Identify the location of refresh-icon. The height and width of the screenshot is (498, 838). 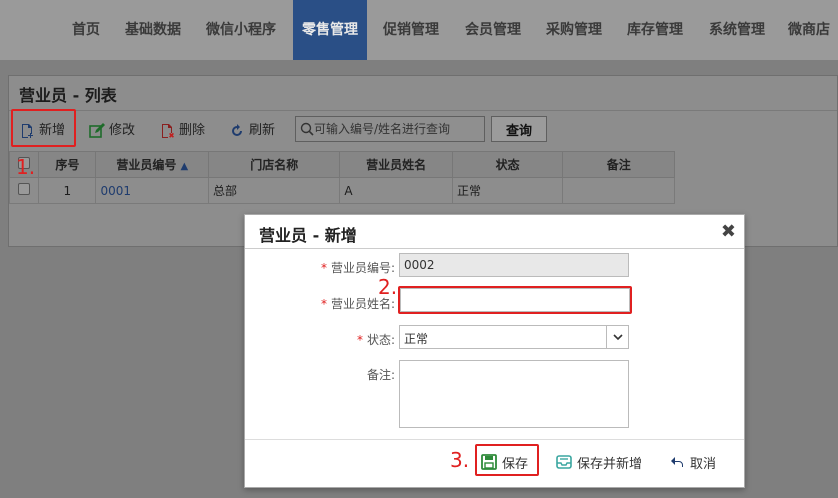
(237, 130).